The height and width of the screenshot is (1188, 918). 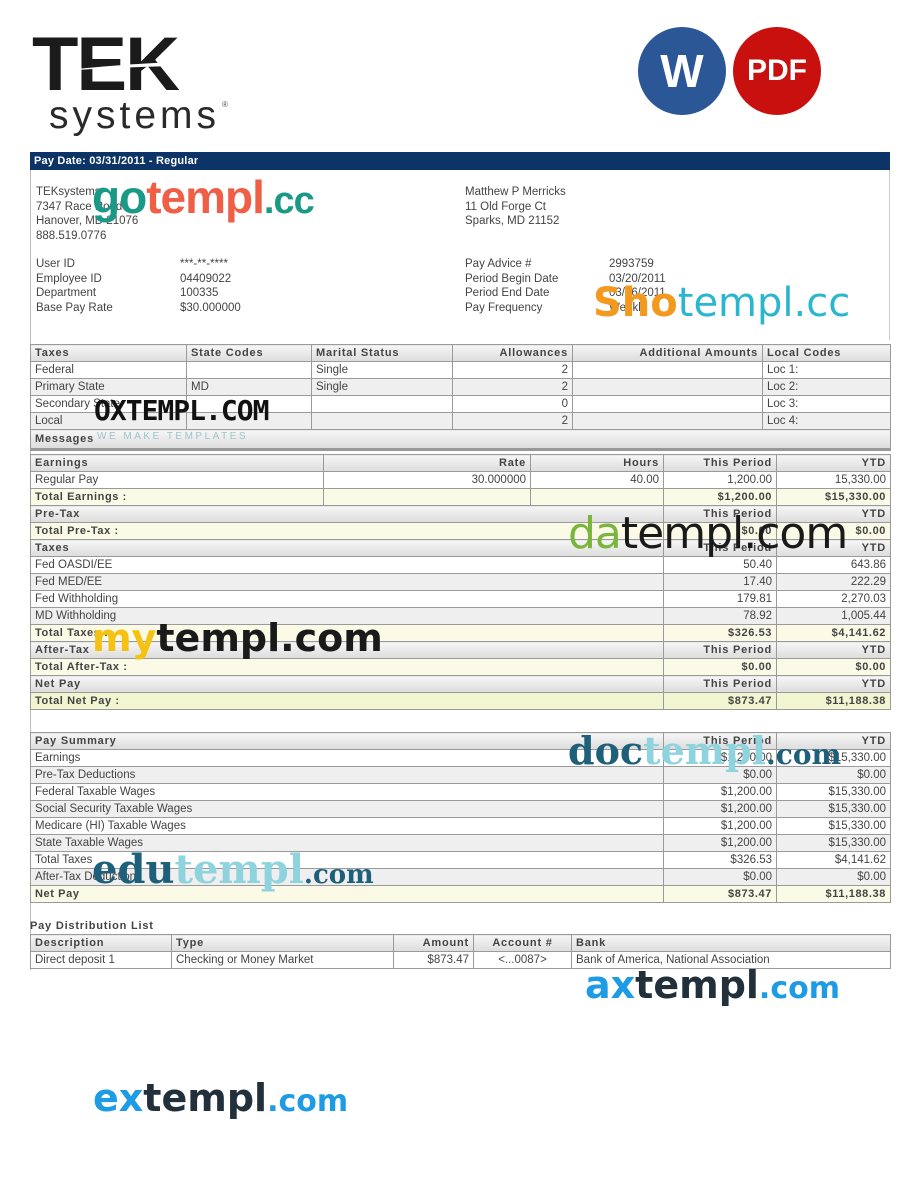 I want to click on total-pretax-this-period: $0.00, so click(x=720, y=531).